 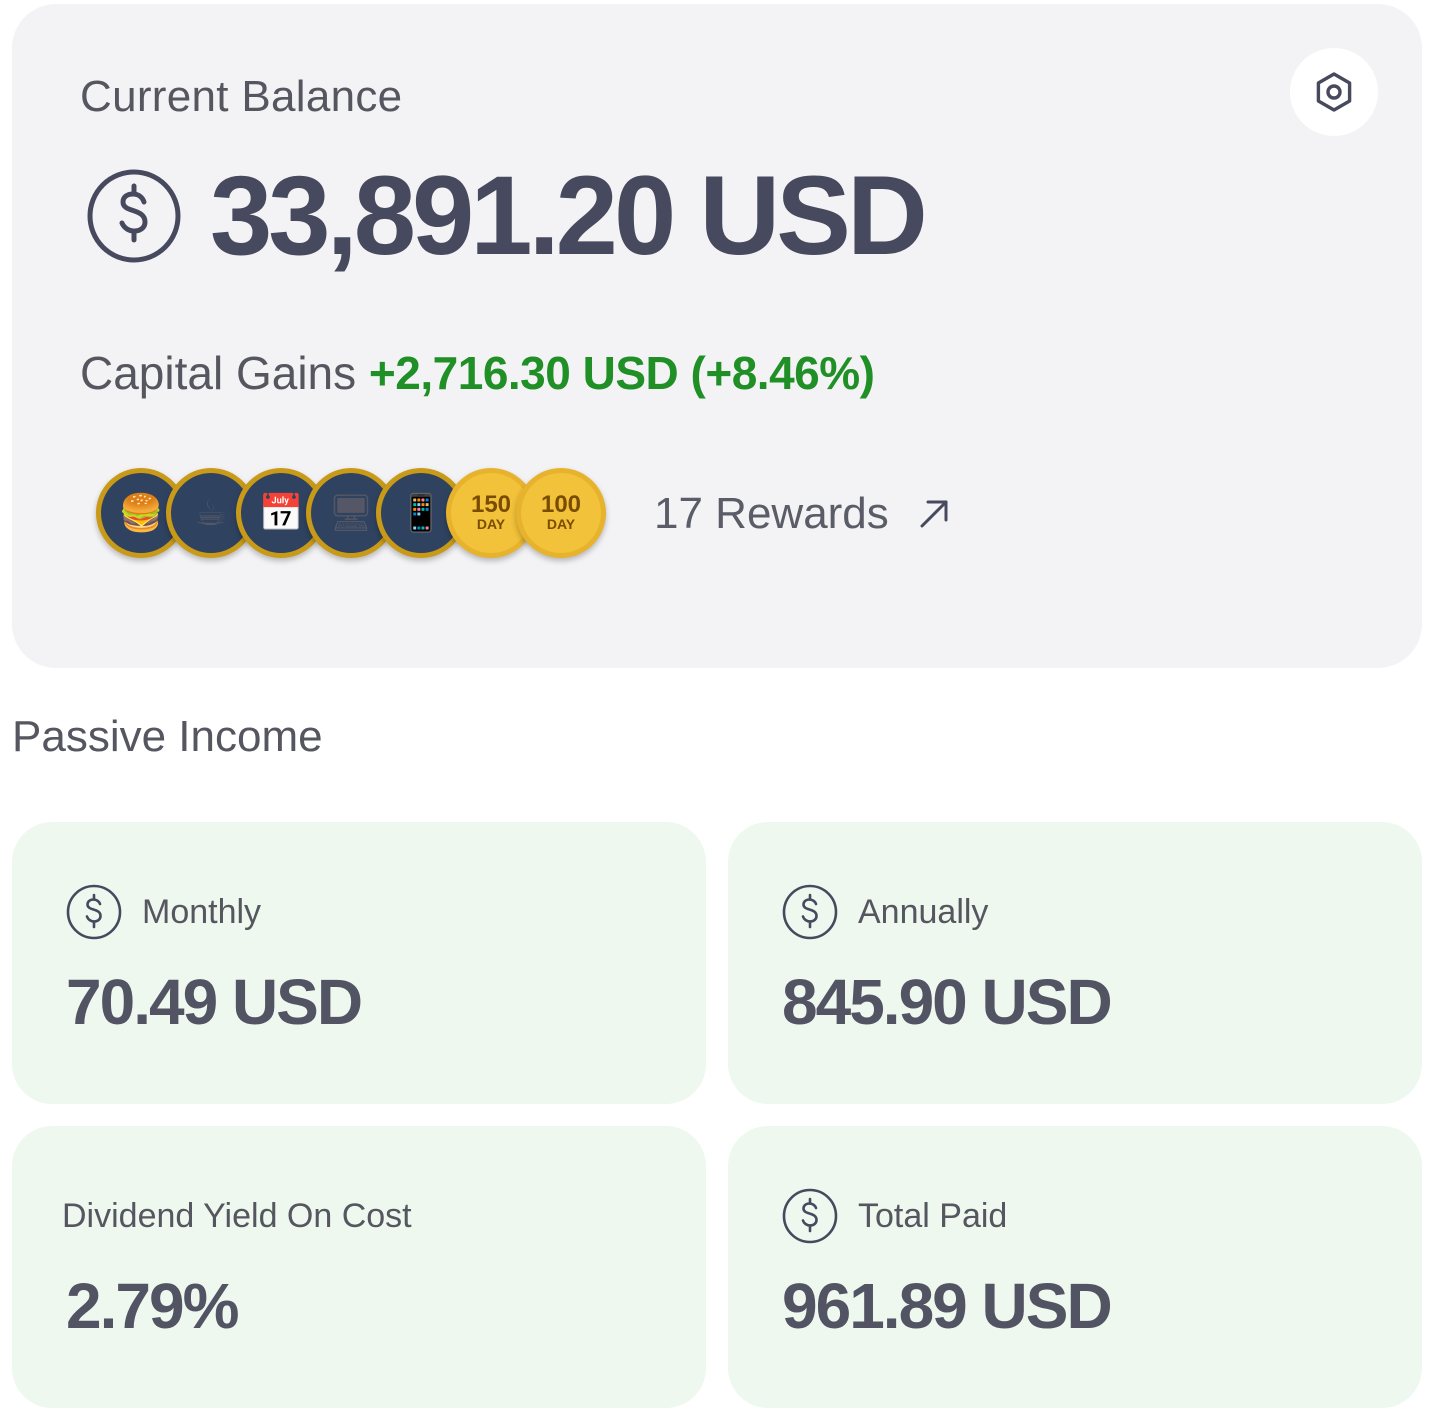 I want to click on rewards-row: 🍔 ☕ 📅 🖥 📱 150 DAY 100 DAY 17 Rewards, so click(x=523, y=514).